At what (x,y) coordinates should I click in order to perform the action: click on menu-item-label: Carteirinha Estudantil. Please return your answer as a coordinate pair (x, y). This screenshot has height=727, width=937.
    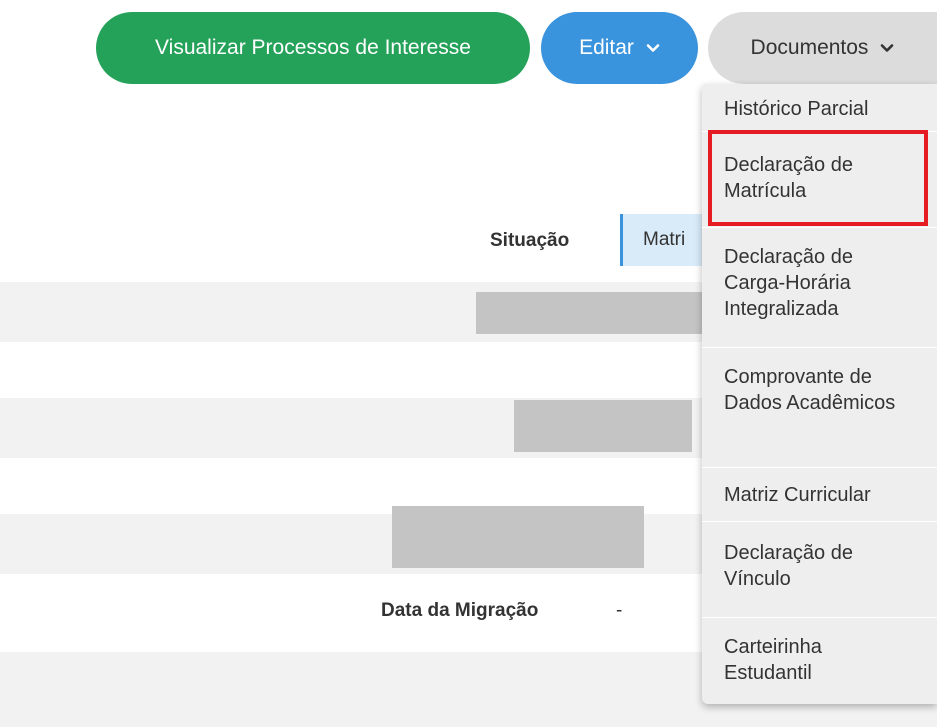
    Looking at the image, I should click on (773, 660).